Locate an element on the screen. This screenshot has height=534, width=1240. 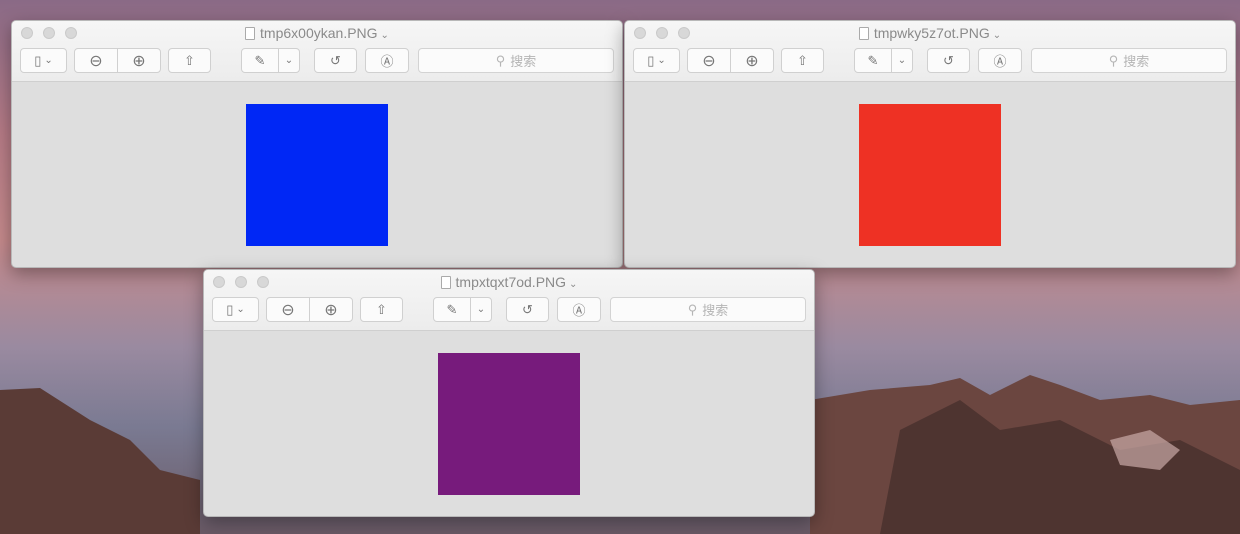
window-title: tmp6x00ykan.PNG ⌄ is located at coordinates (317, 33).